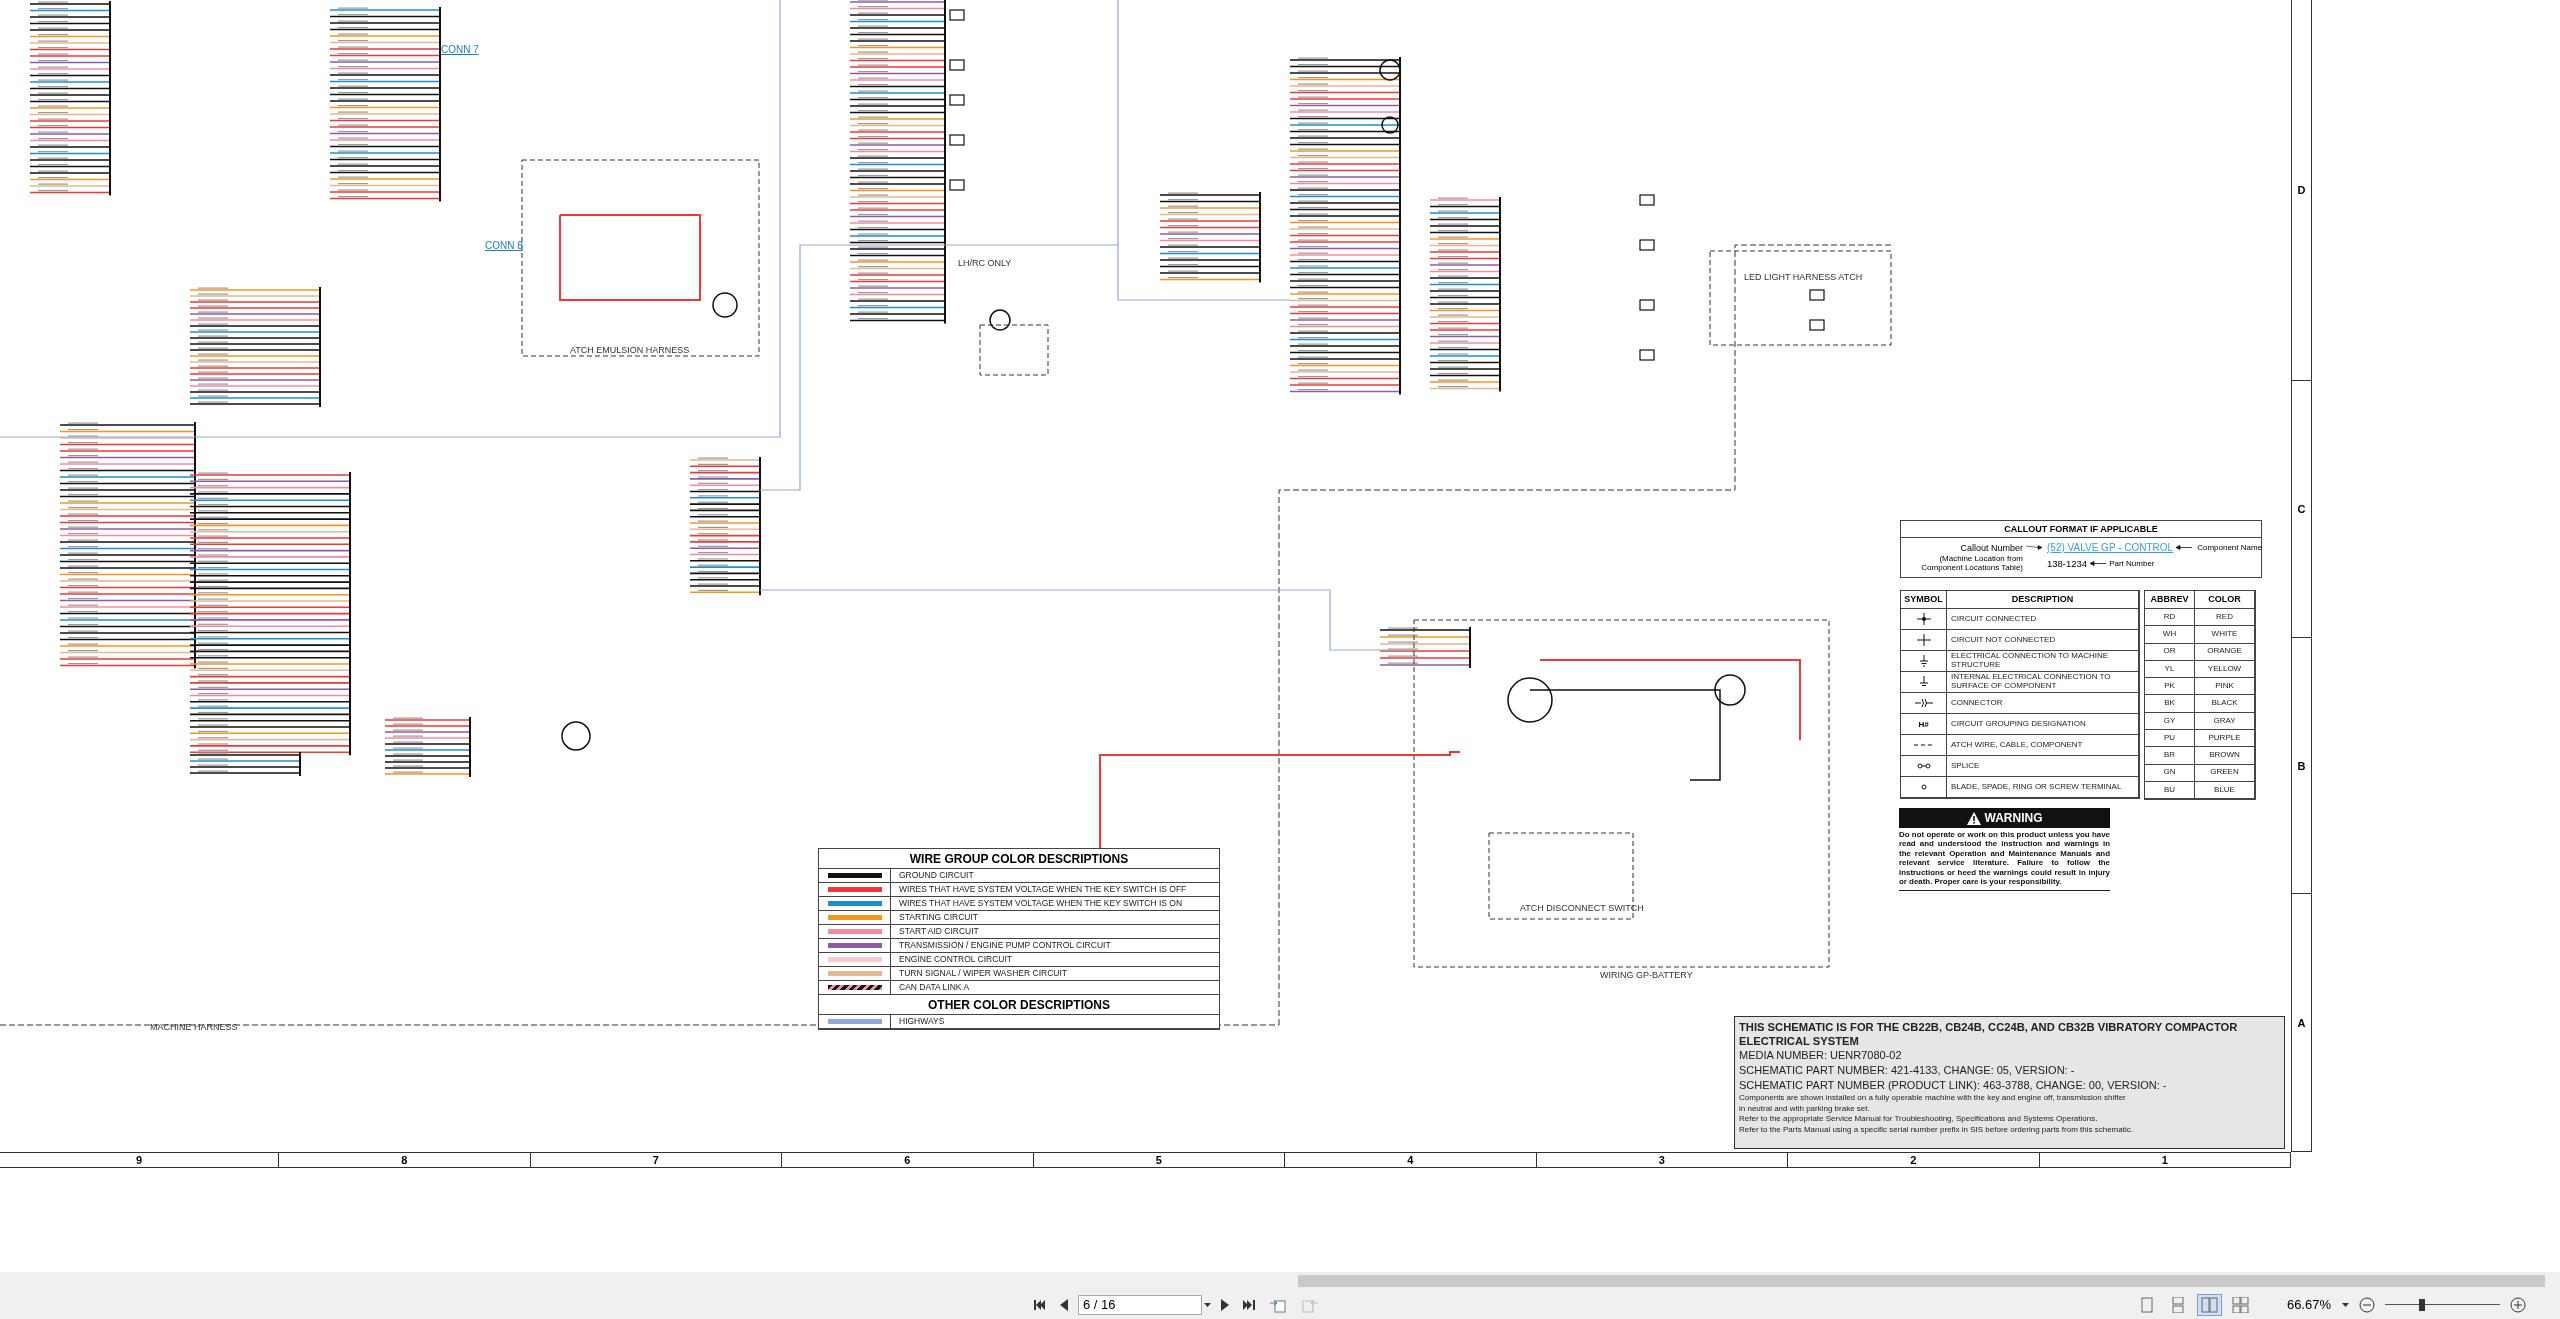 This screenshot has width=2560, height=1319. What do you see at coordinates (2225, 773) in the screenshot?
I see `table-cell: GREEN` at bounding box center [2225, 773].